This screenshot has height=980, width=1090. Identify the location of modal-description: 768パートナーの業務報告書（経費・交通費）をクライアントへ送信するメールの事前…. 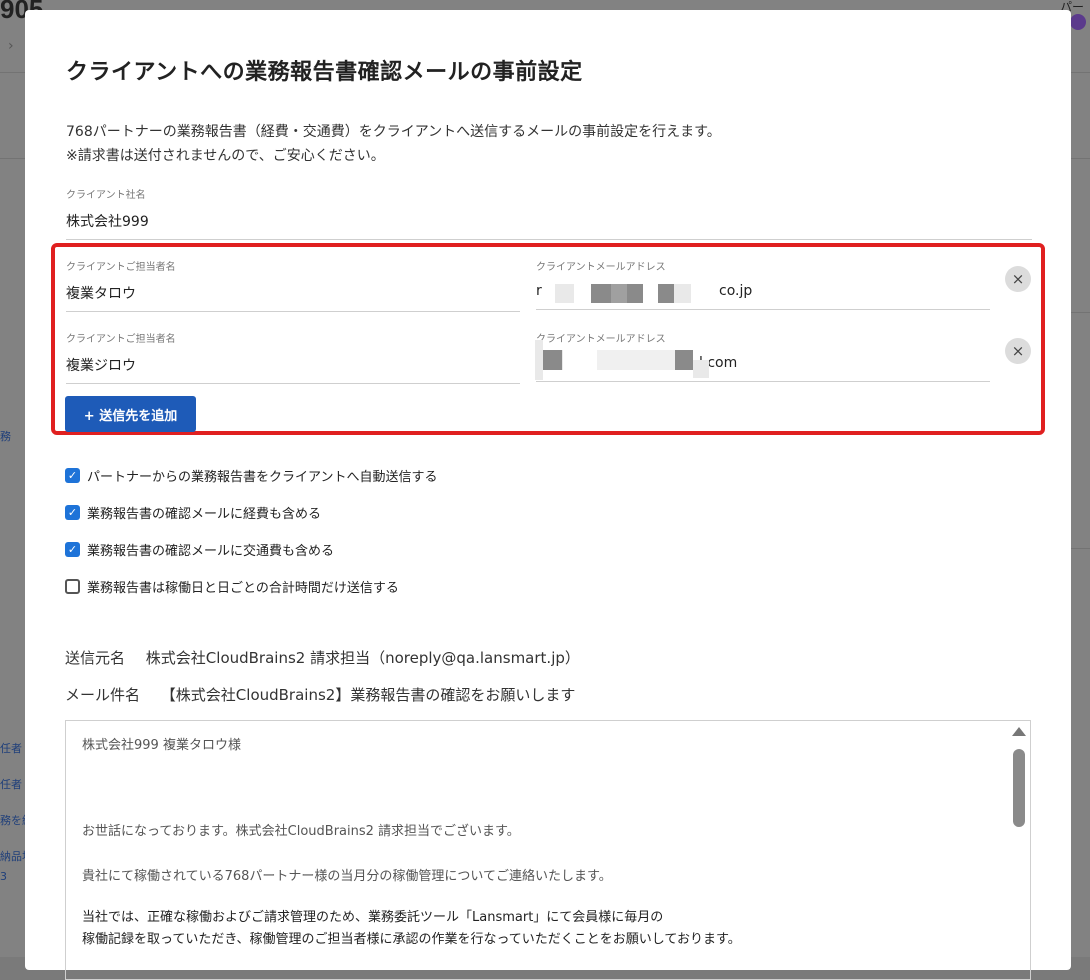
(393, 144).